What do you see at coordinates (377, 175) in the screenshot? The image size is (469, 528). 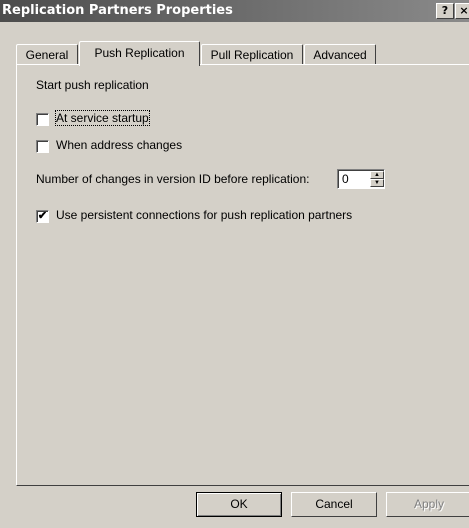 I see `spin-up-arrow-icon: ▲` at bounding box center [377, 175].